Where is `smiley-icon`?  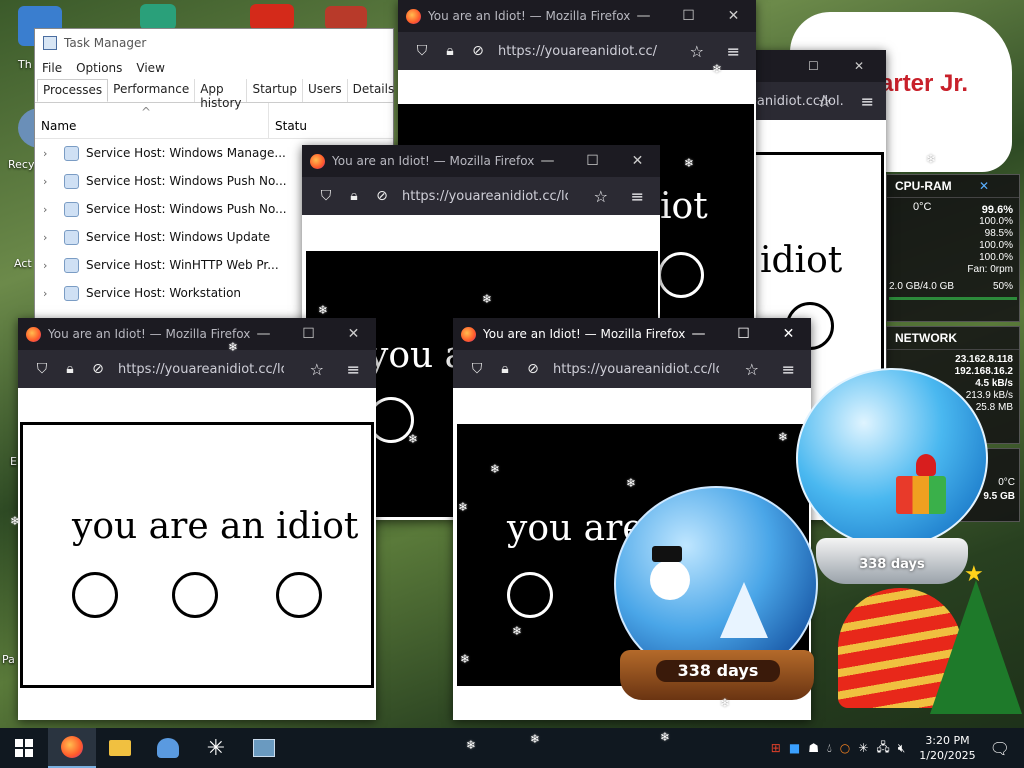 smiley-icon is located at coordinates (195, 595).